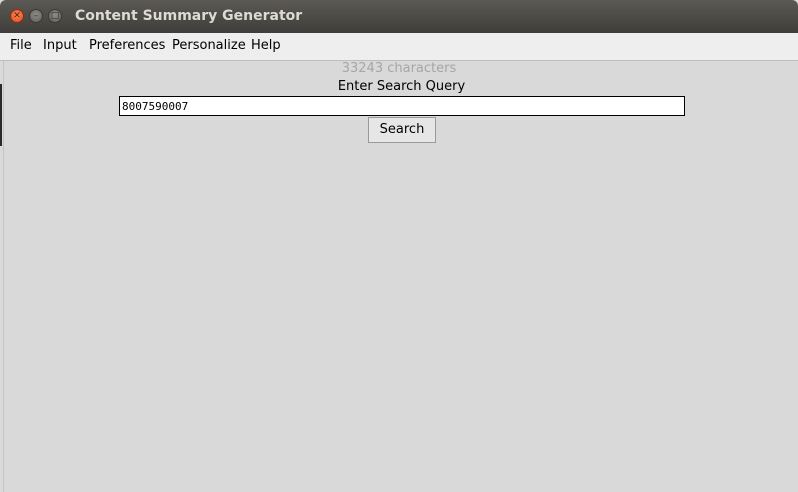  Describe the element at coordinates (21, 45) in the screenshot. I see `menu-file: File` at that location.